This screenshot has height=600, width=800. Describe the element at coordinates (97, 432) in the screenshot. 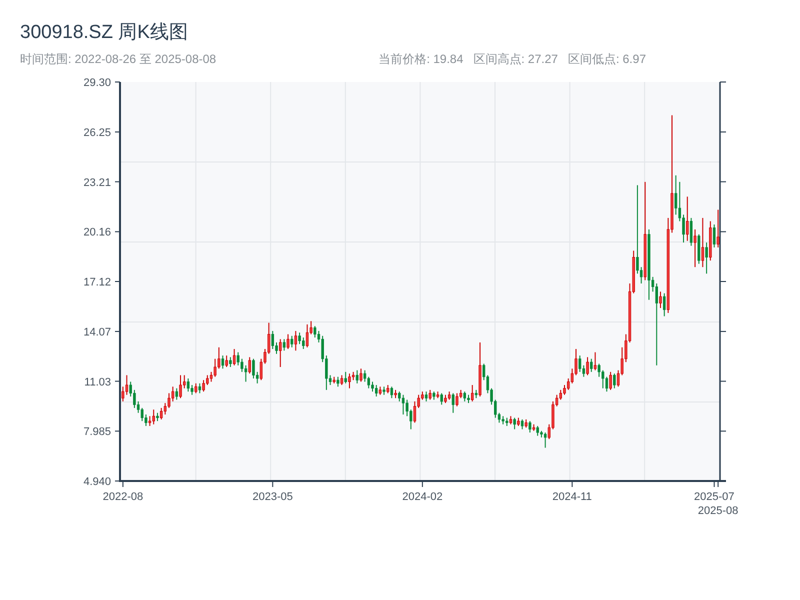

I see `axis-label: 7.985` at that location.